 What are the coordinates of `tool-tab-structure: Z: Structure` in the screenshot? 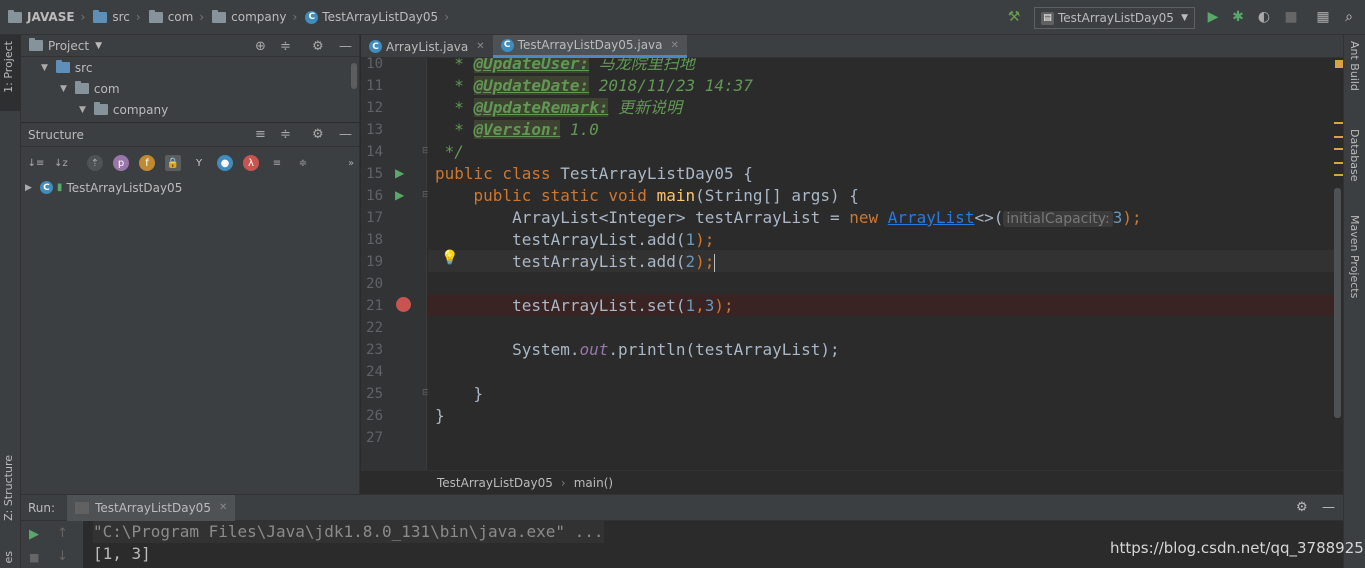 It's located at (8, 488).